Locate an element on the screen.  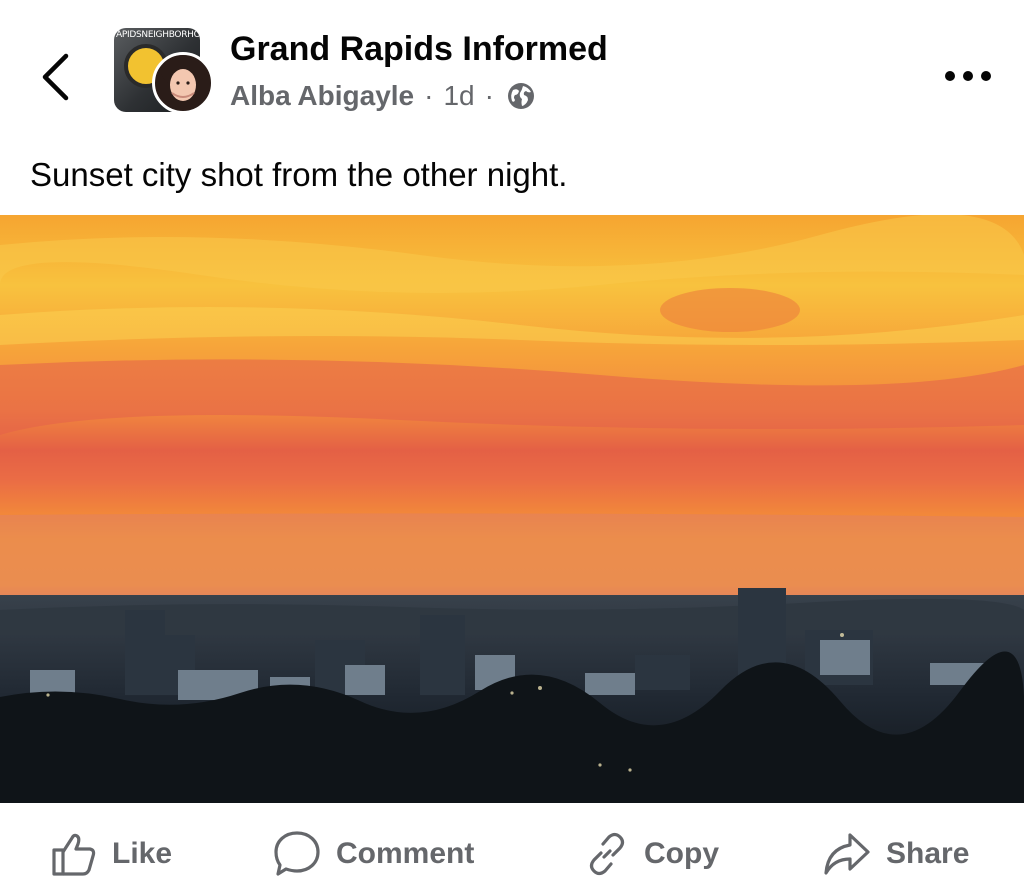
back-button is located at coordinates (57, 77).